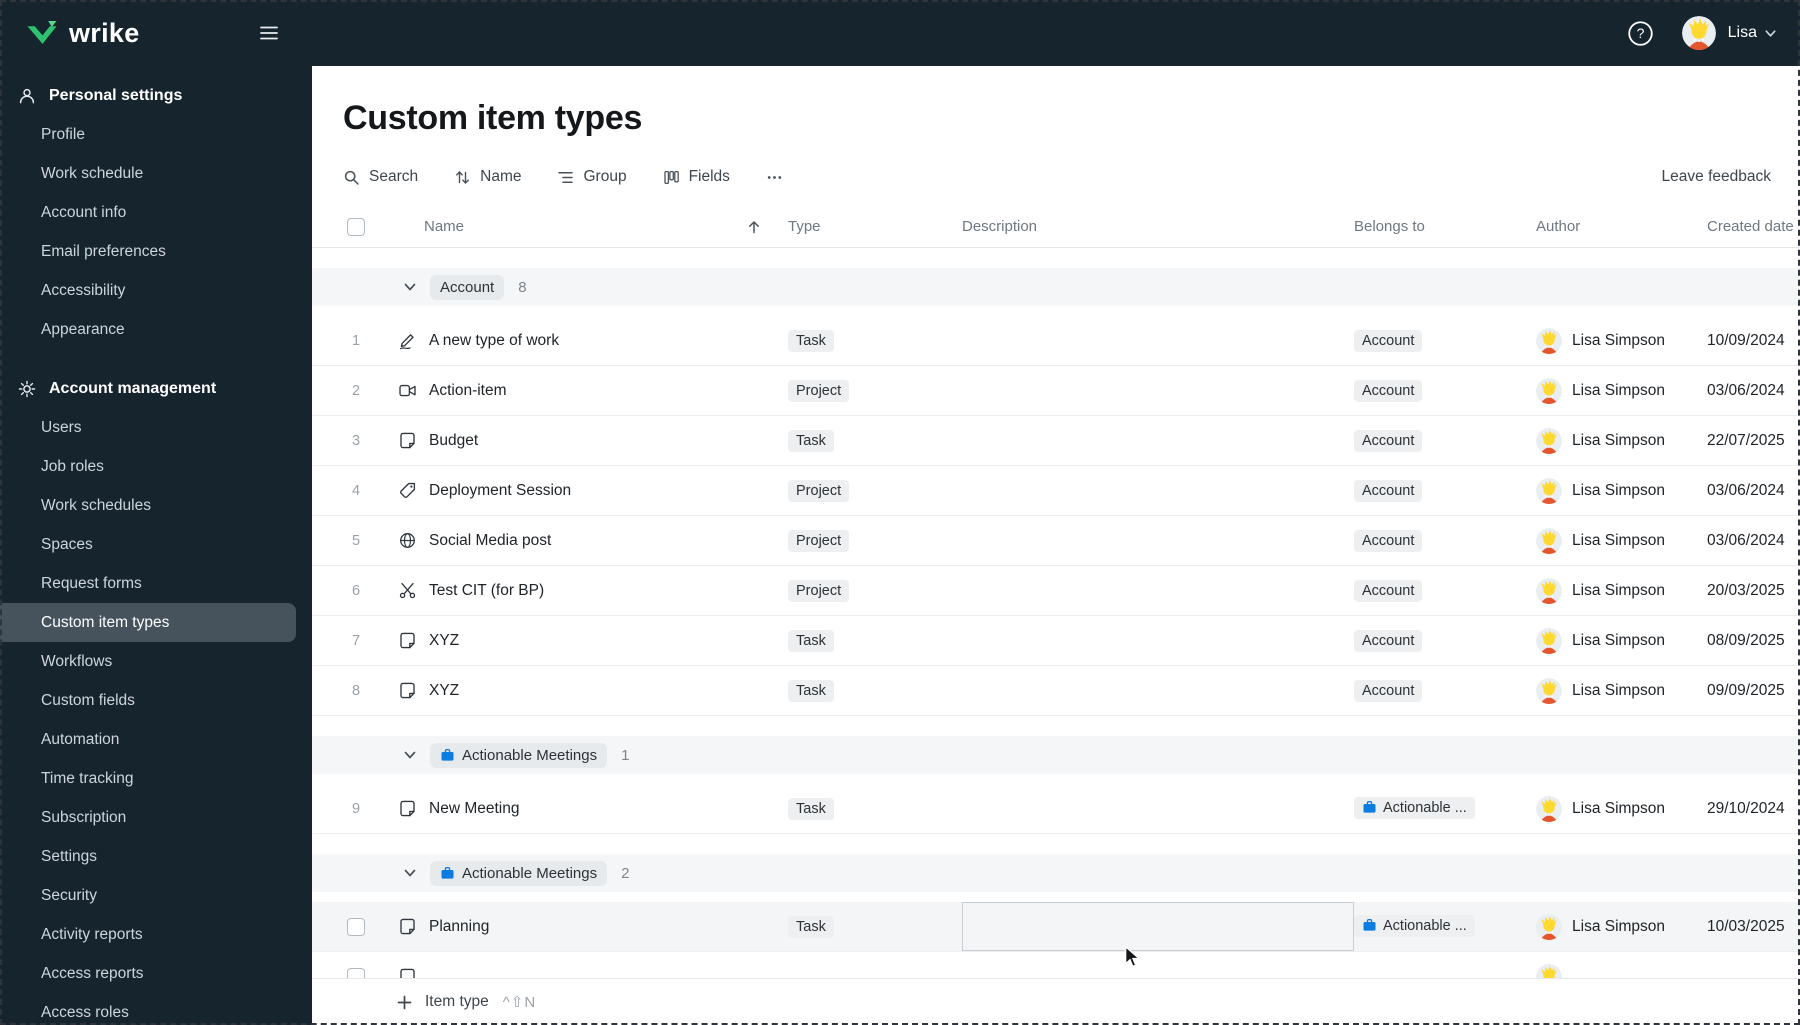  I want to click on row-select-cell: 3, so click(356, 441).